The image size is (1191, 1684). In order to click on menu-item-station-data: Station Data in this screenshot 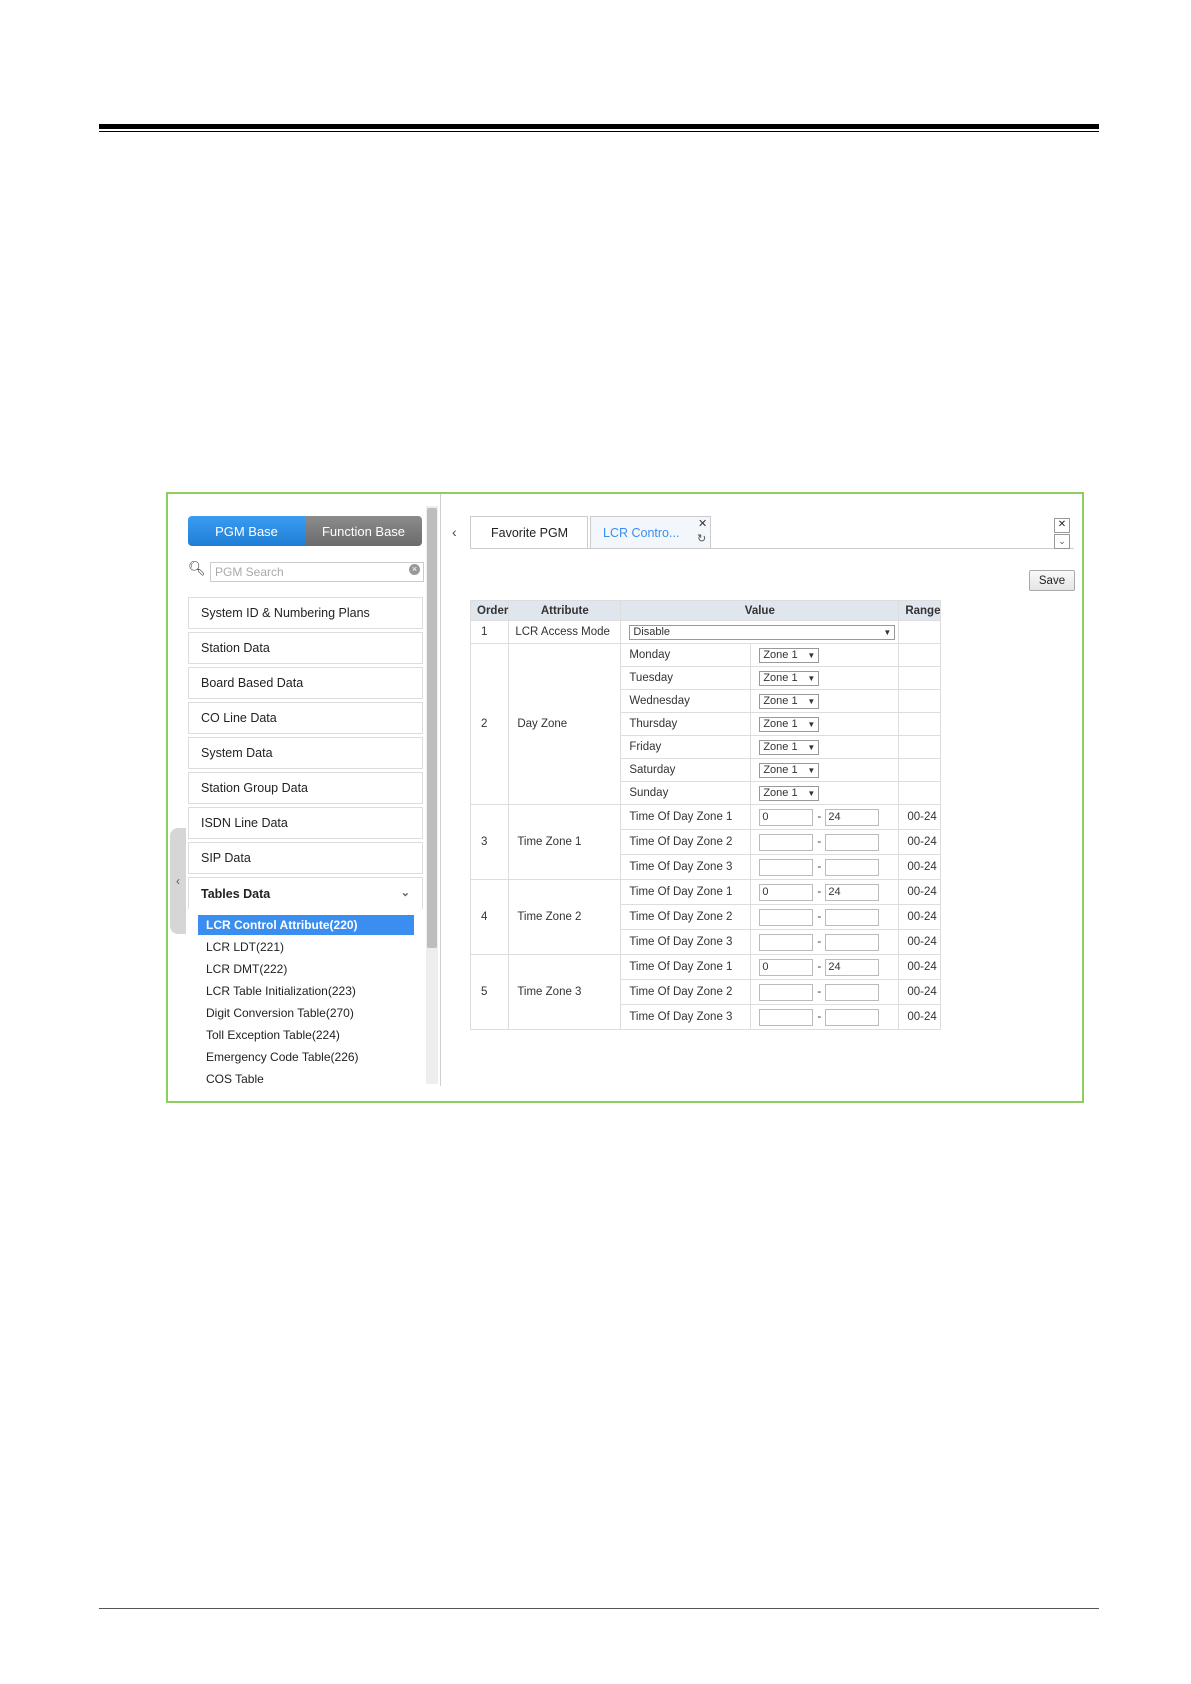, I will do `click(305, 648)`.